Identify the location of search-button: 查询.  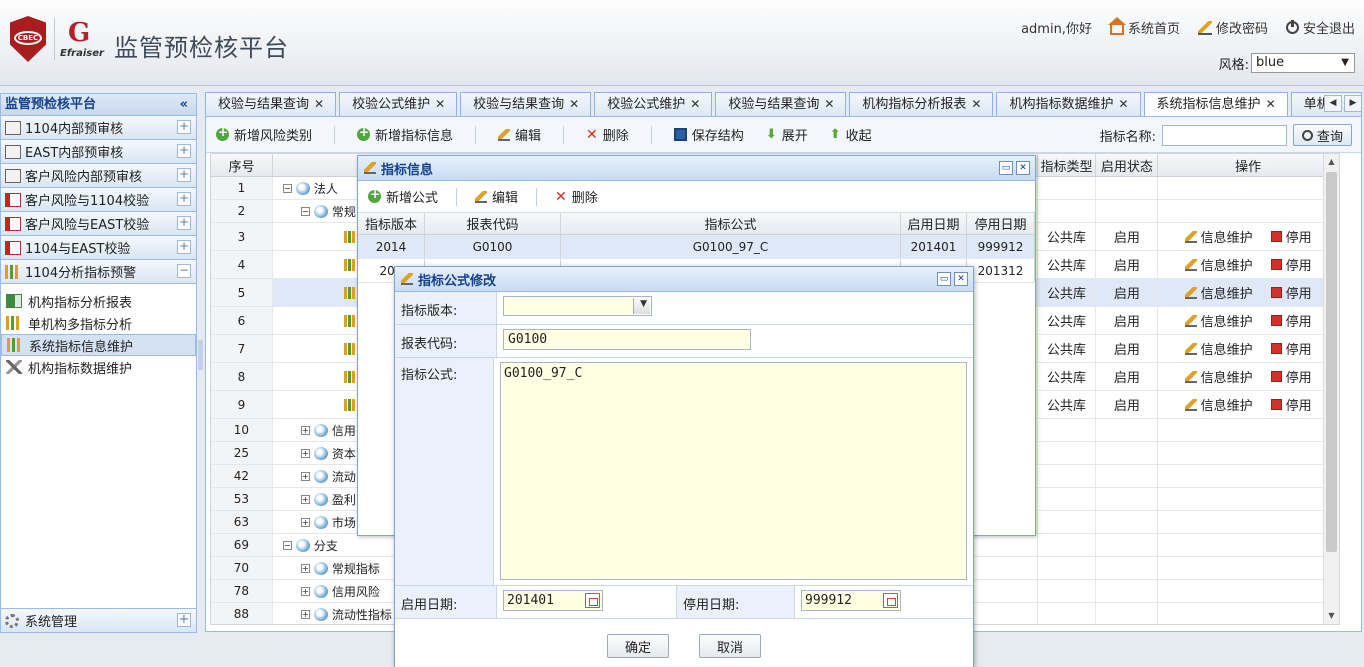
(1322, 135).